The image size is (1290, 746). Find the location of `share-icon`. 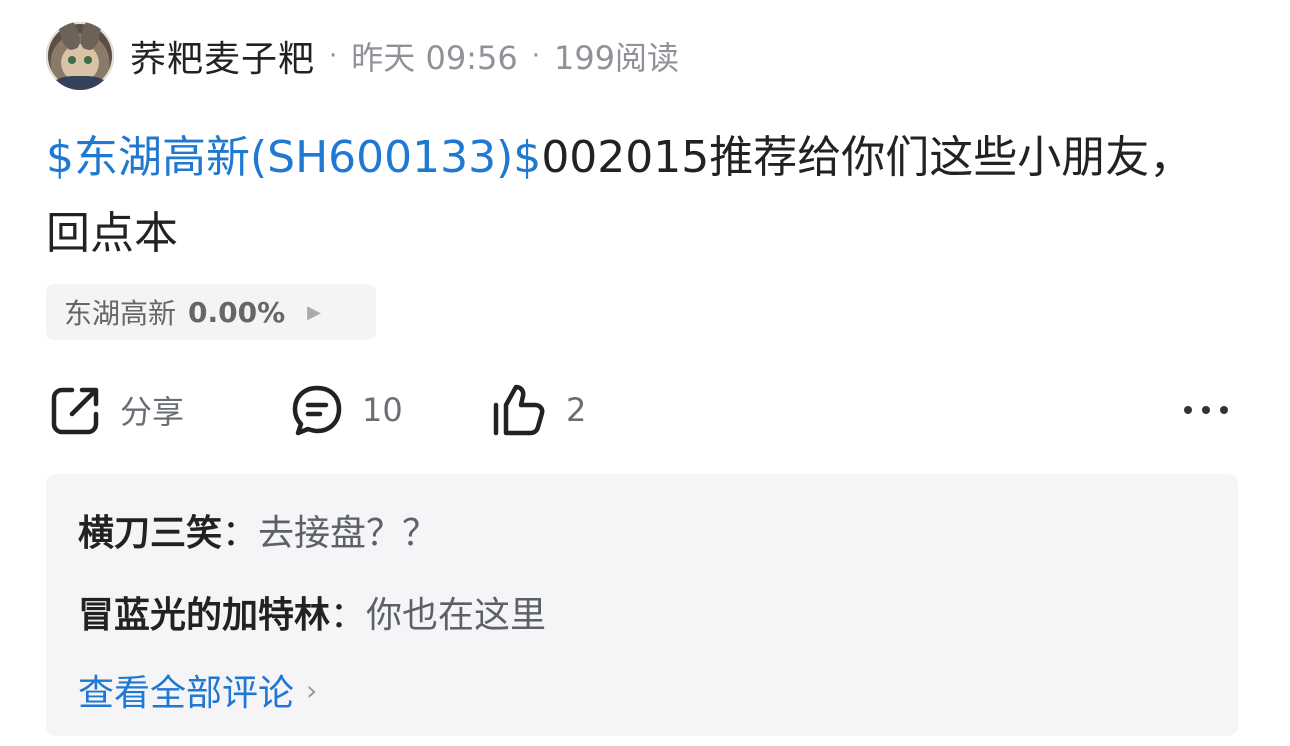

share-icon is located at coordinates (75, 411).